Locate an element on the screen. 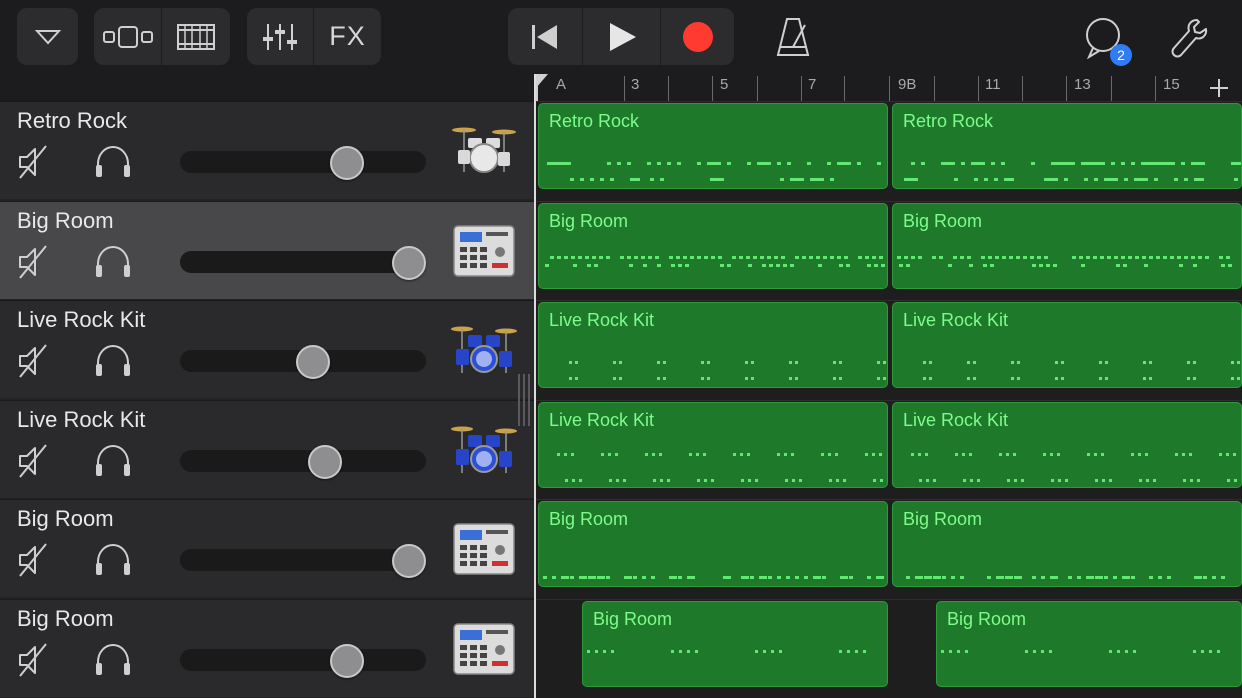  timeline-ruler: A 3 5 7 9B 11 13 15 is located at coordinates (889, 87).